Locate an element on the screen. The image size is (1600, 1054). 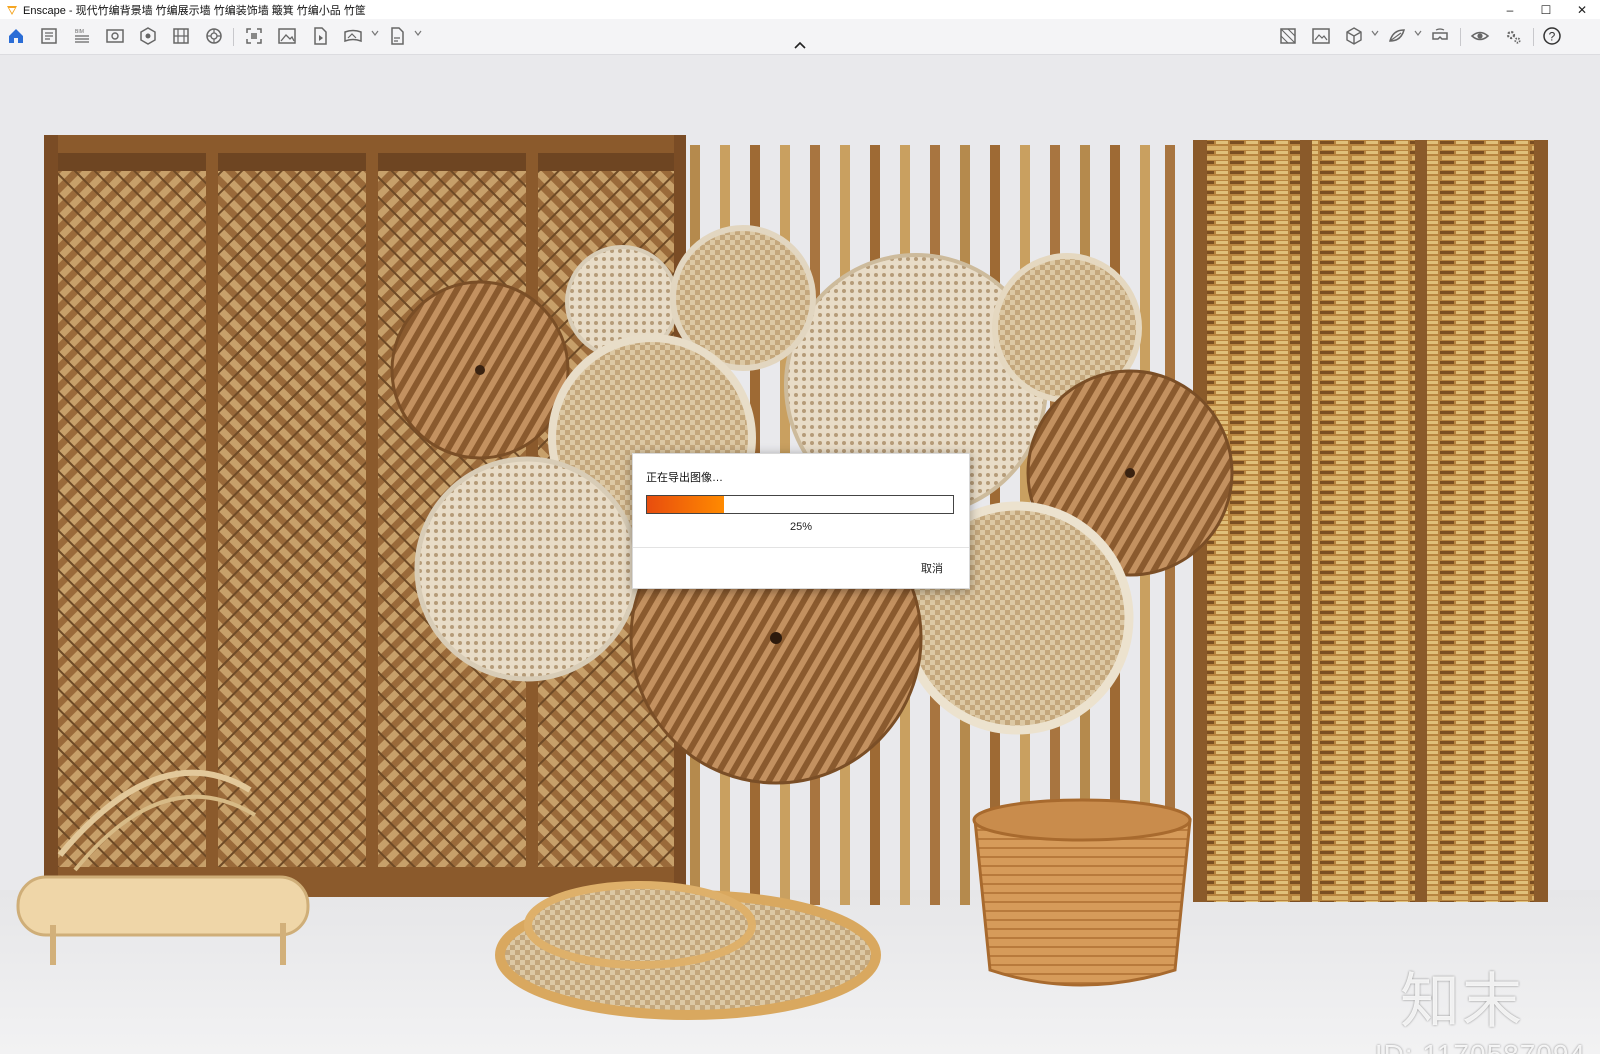
watermark: 知末 ID: 1170587094 is located at coordinates (1480, 1012).